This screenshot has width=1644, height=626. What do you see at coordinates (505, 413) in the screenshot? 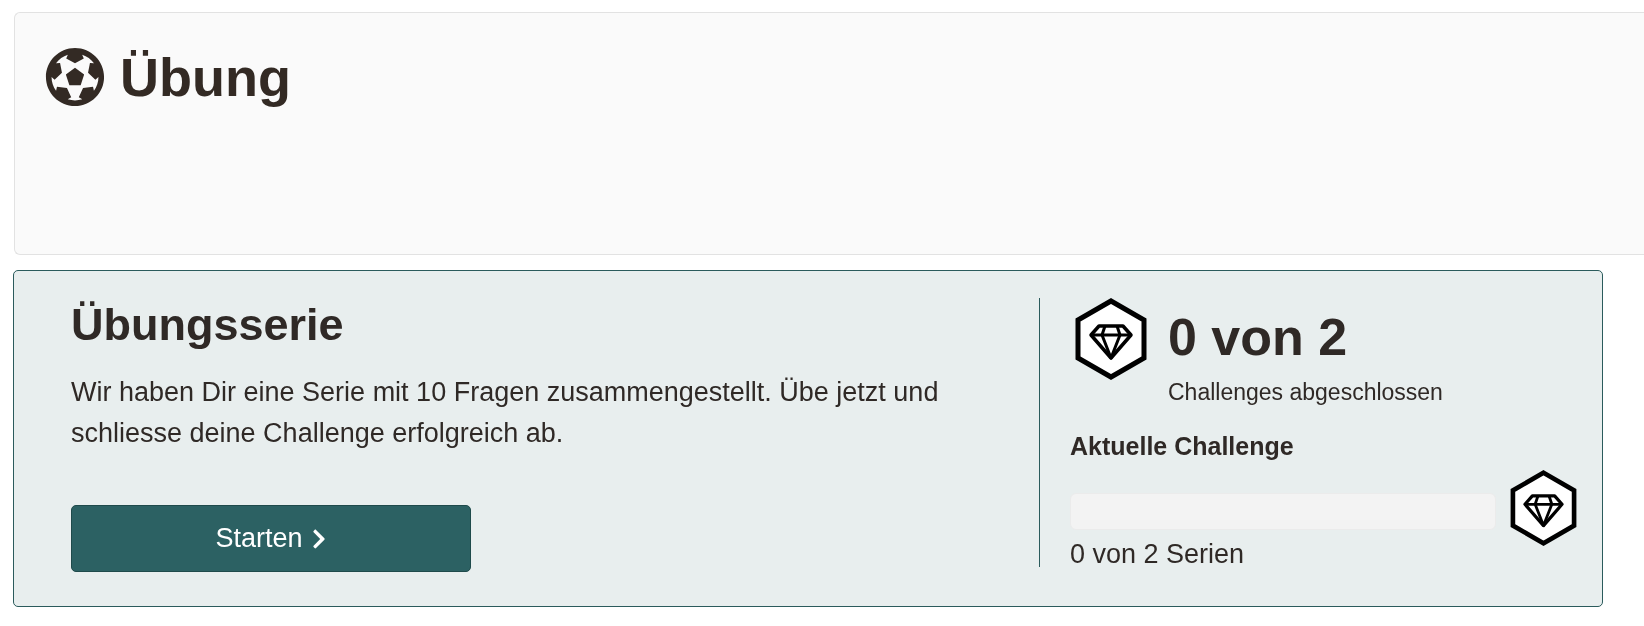
I see `description-text: Wir haben Dir eine Serie mit 10 Fragen zusammengestellt. Übe jetzt und schliesse deine Challenge erfolgreich ab.` at bounding box center [505, 413].